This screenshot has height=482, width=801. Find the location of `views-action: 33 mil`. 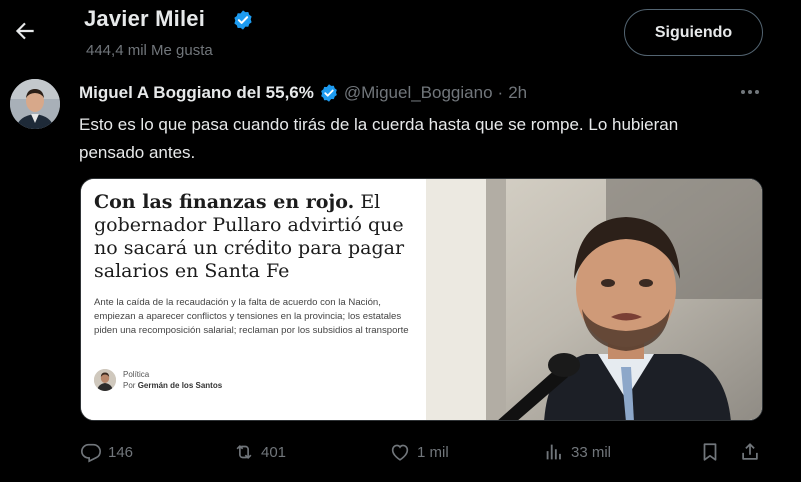

views-action: 33 mil is located at coordinates (577, 452).